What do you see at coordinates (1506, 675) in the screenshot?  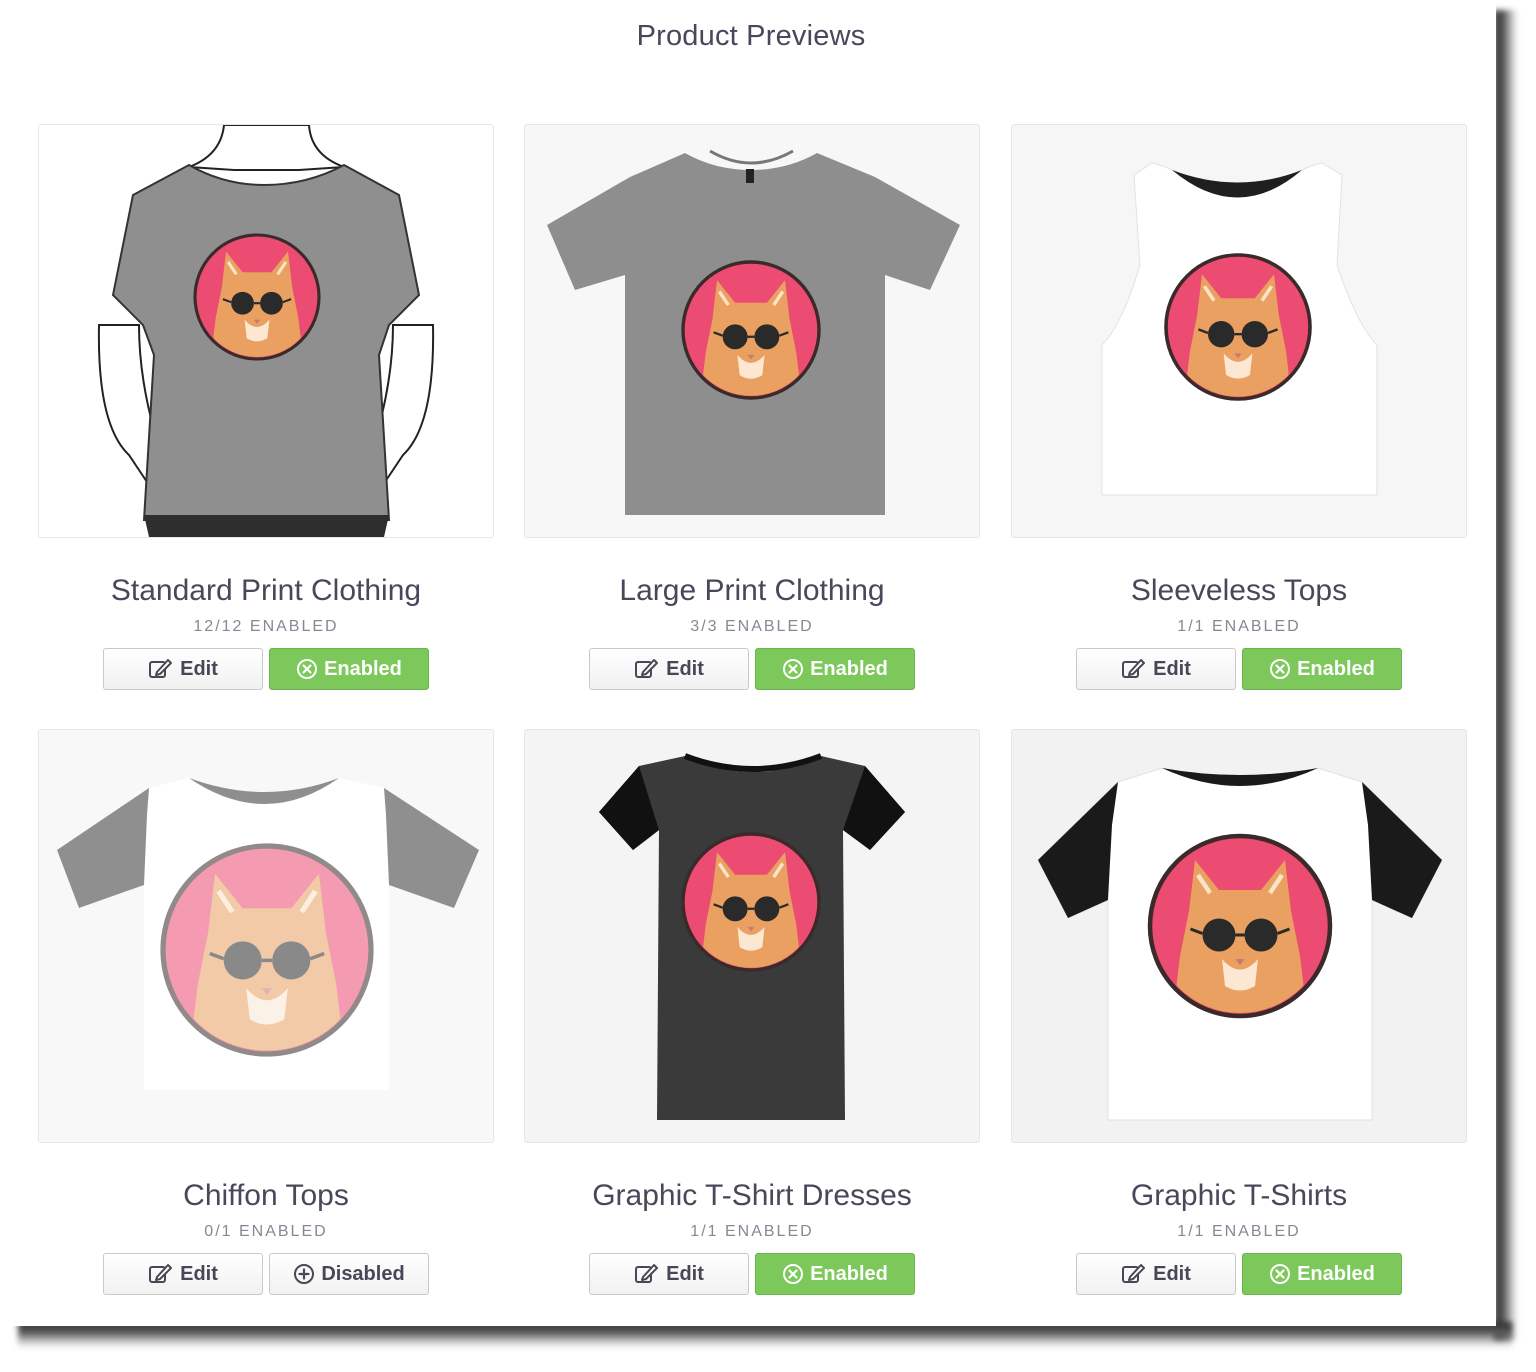 I see `frame-shadow-right` at bounding box center [1506, 675].